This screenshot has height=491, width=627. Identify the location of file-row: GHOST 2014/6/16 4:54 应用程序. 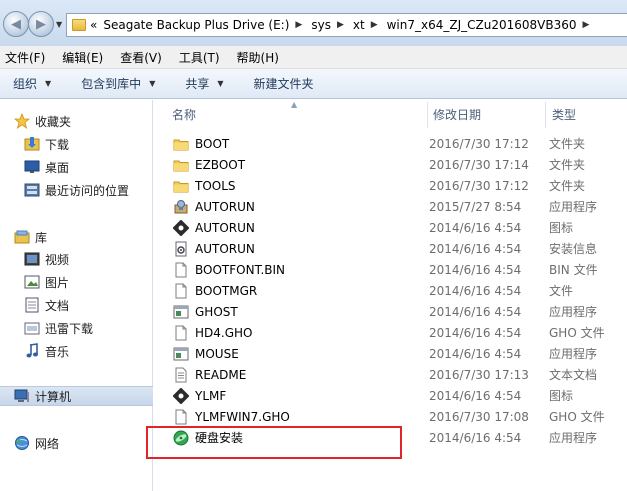
(398, 311).